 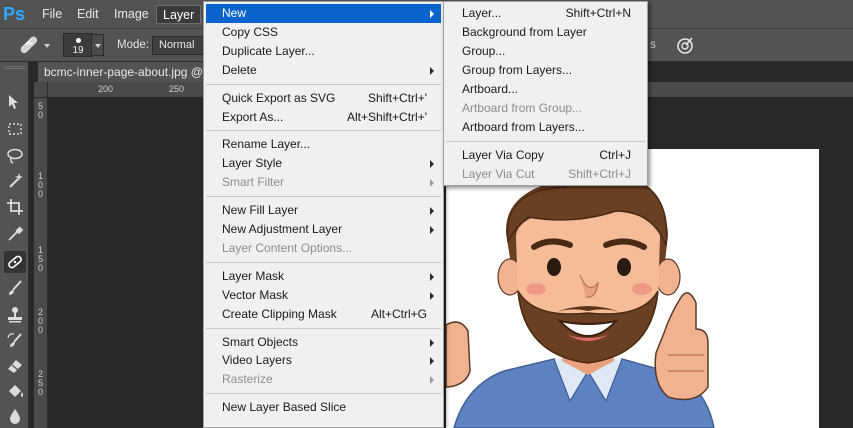 What do you see at coordinates (41, 185) in the screenshot?
I see `ruler-label: 100` at bounding box center [41, 185].